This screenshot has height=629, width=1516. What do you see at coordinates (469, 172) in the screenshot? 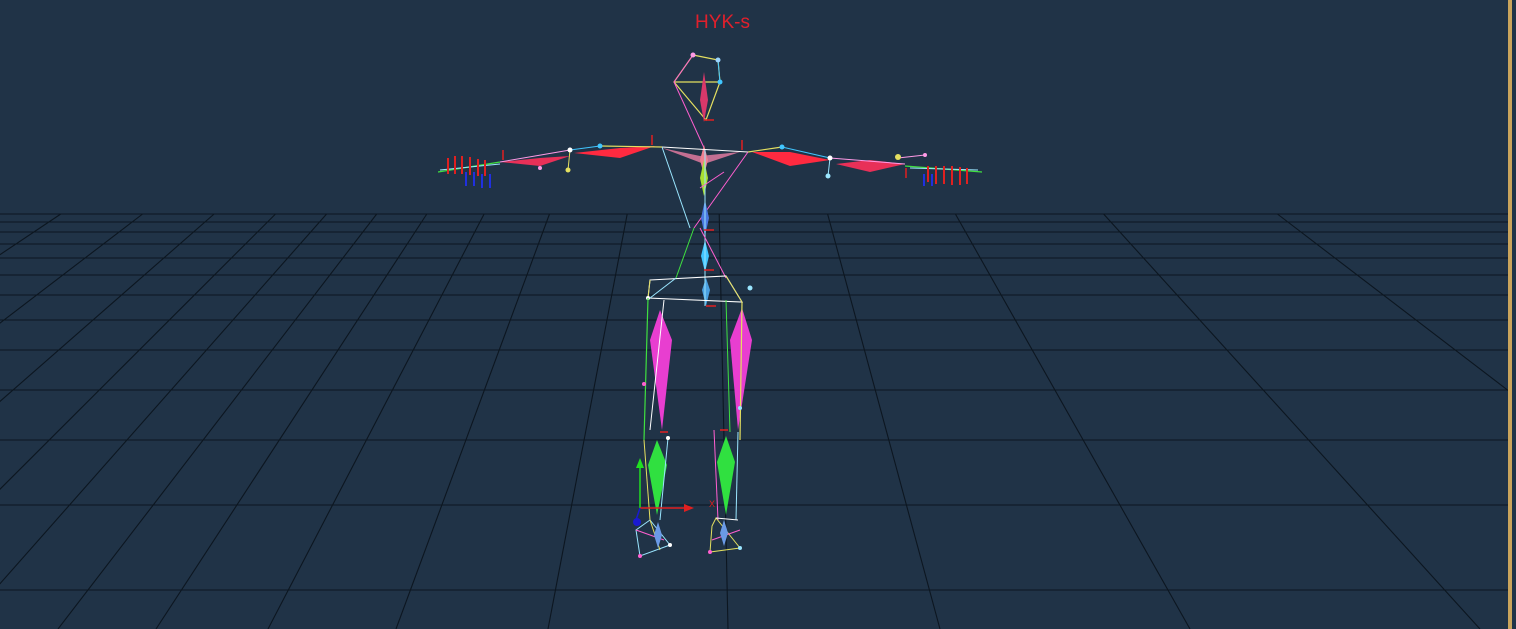
I see `left-hand-bones` at bounding box center [469, 172].